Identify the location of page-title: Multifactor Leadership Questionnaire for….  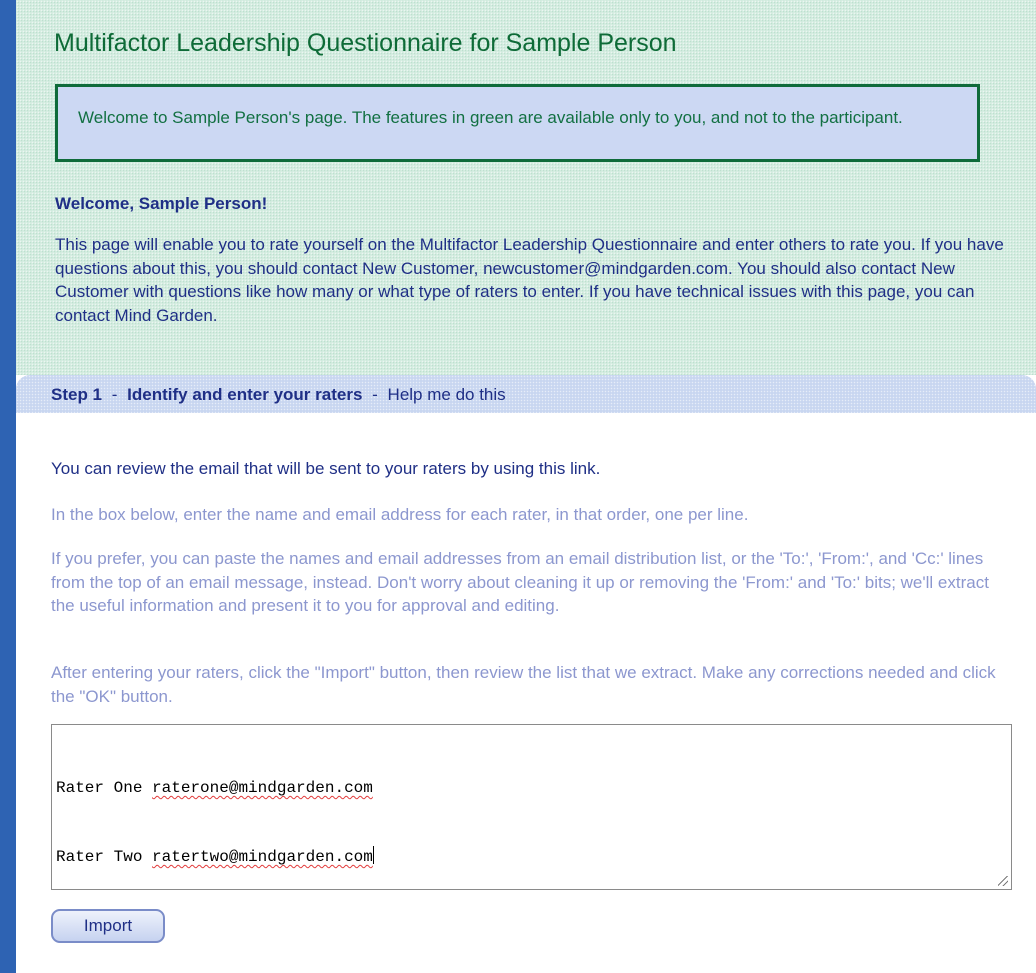
(365, 43).